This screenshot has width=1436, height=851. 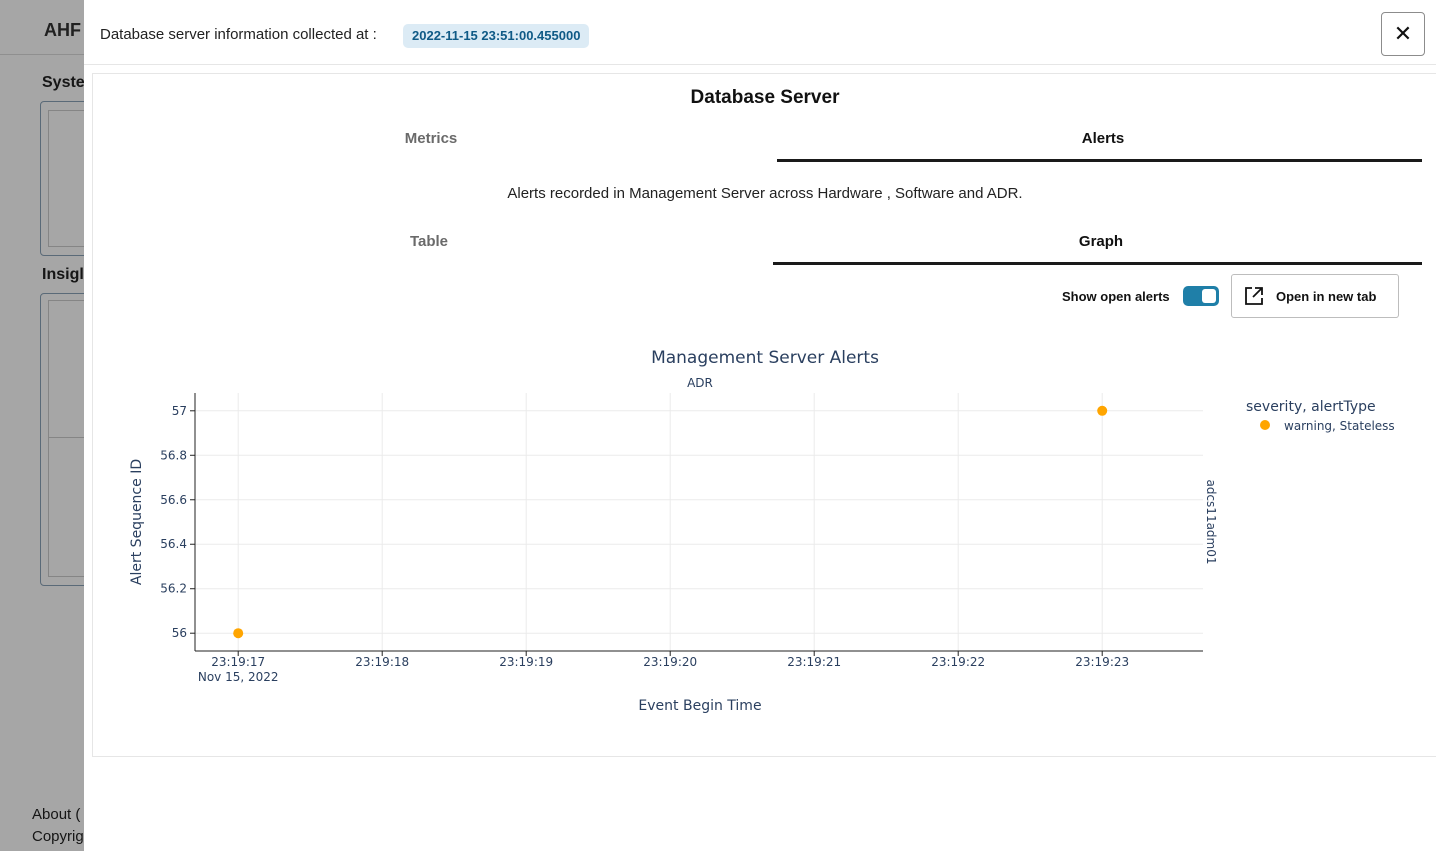 I want to click on y-tick-labels: 56 56.2 56.4 56.6 56.8 57, so click(x=177, y=522).